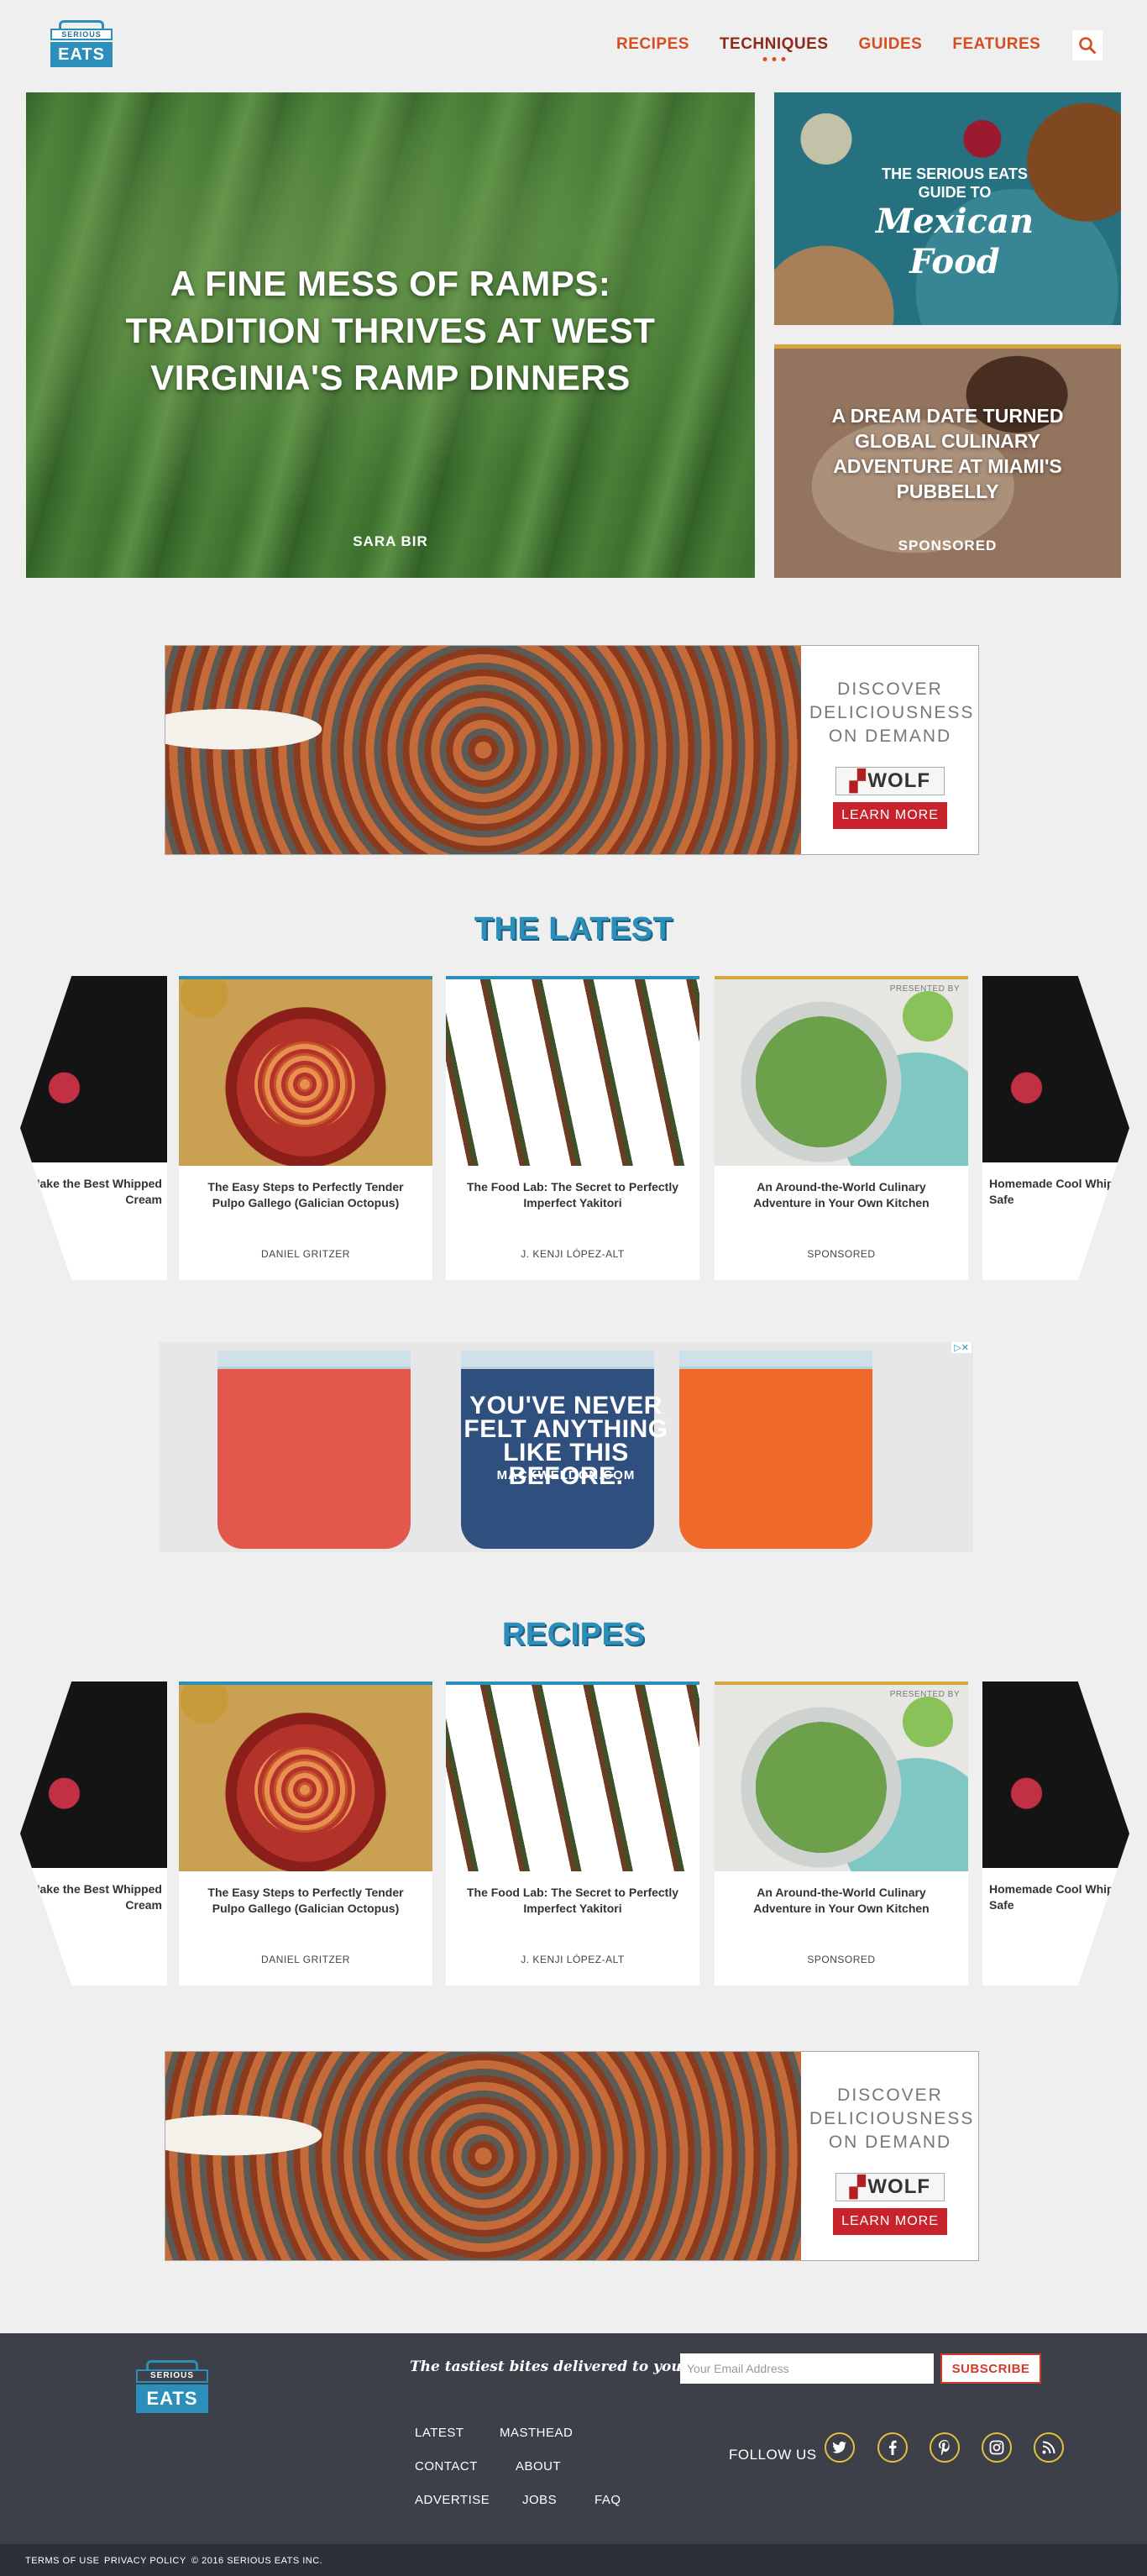 The width and height of the screenshot is (1147, 2576). What do you see at coordinates (843, 48) in the screenshot?
I see `main-nav: RECIPES TECHNIQUES GUIDES FEATURES` at bounding box center [843, 48].